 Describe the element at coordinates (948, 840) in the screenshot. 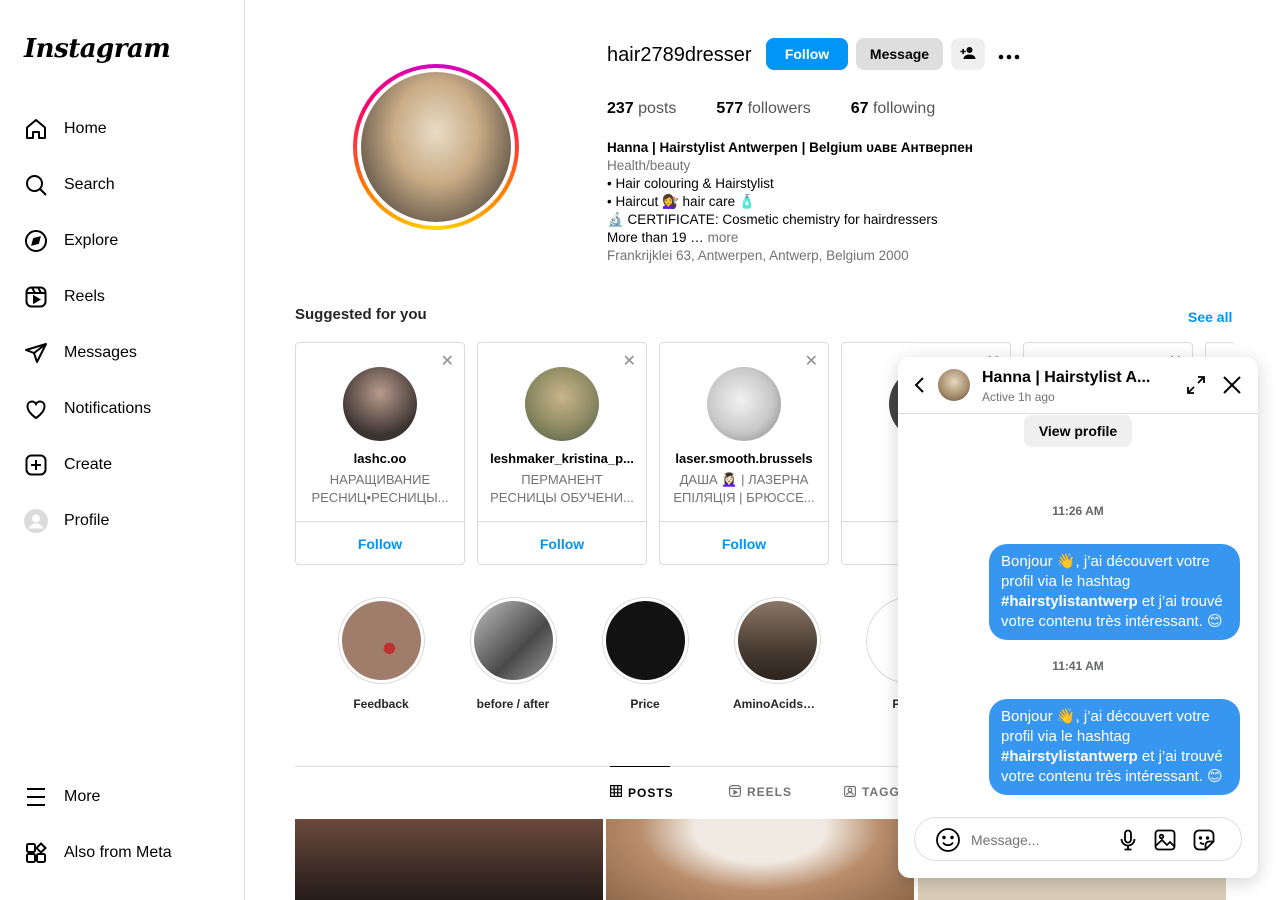

I see `emoji-icon` at that location.